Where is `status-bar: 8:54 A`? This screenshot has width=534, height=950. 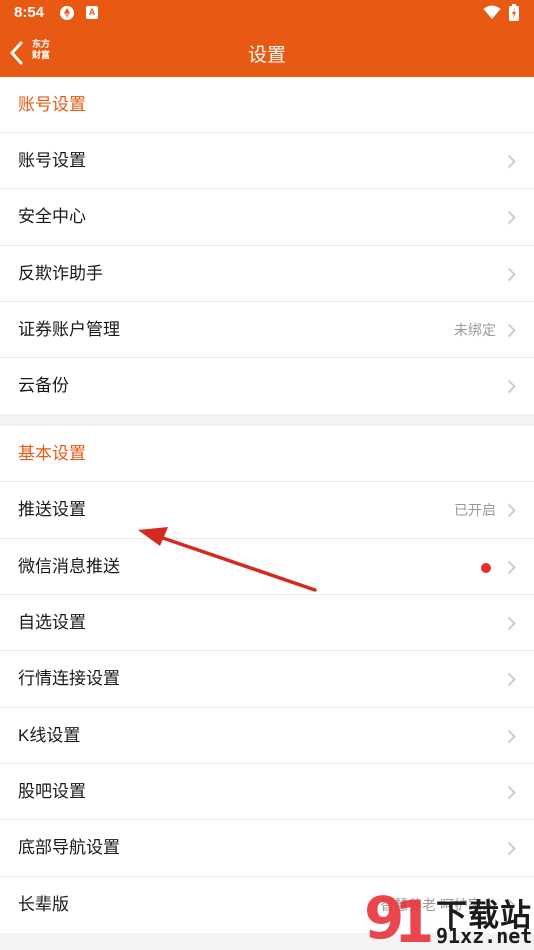 status-bar: 8:54 A is located at coordinates (267, 13).